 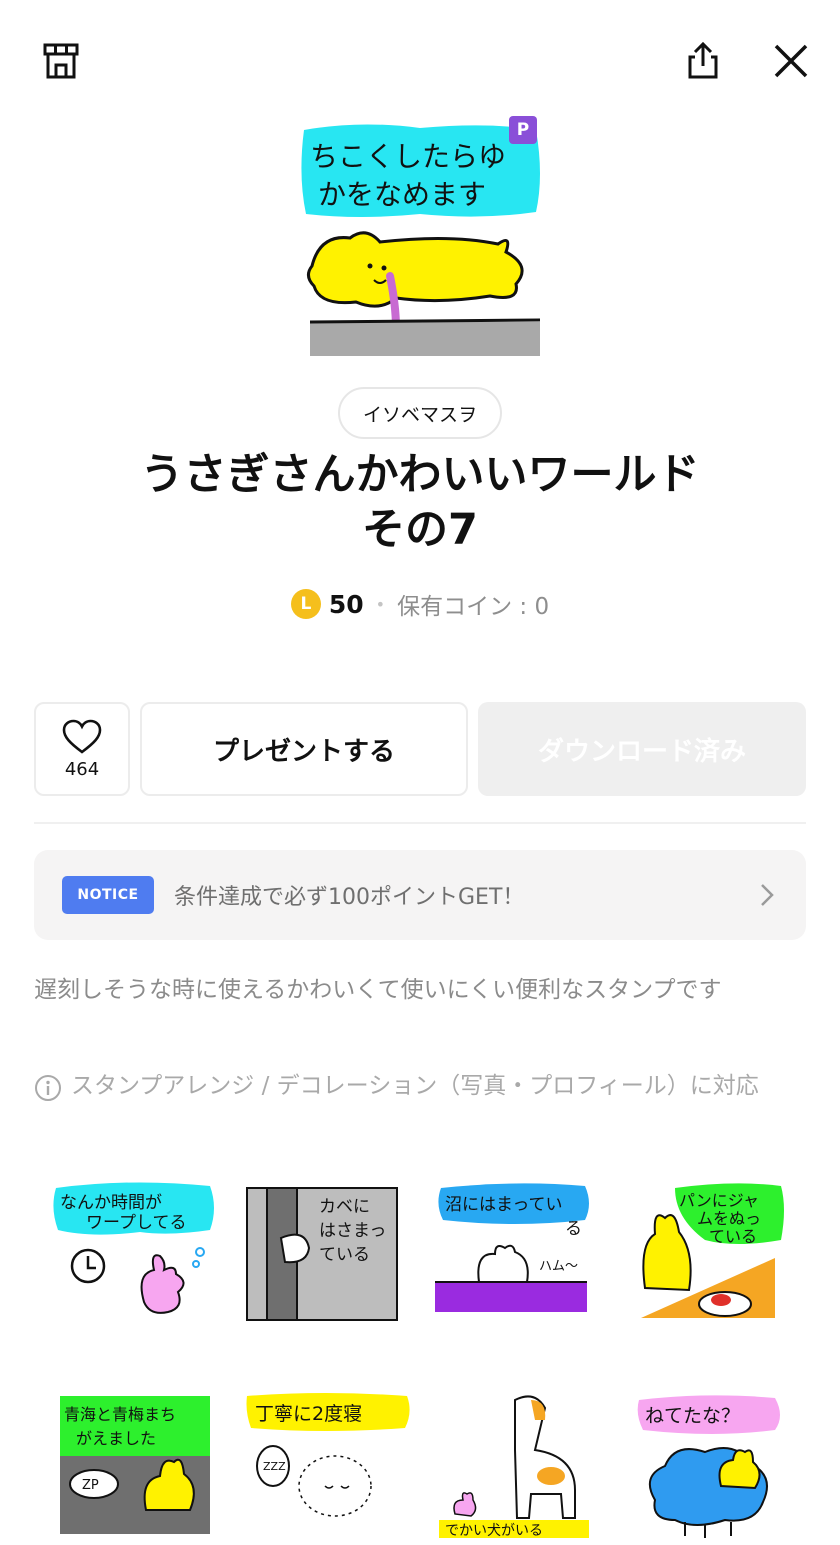 I want to click on notice-banner: NOTICE 条件達成で必ず100ポイントGET！, so click(x=420, y=895).